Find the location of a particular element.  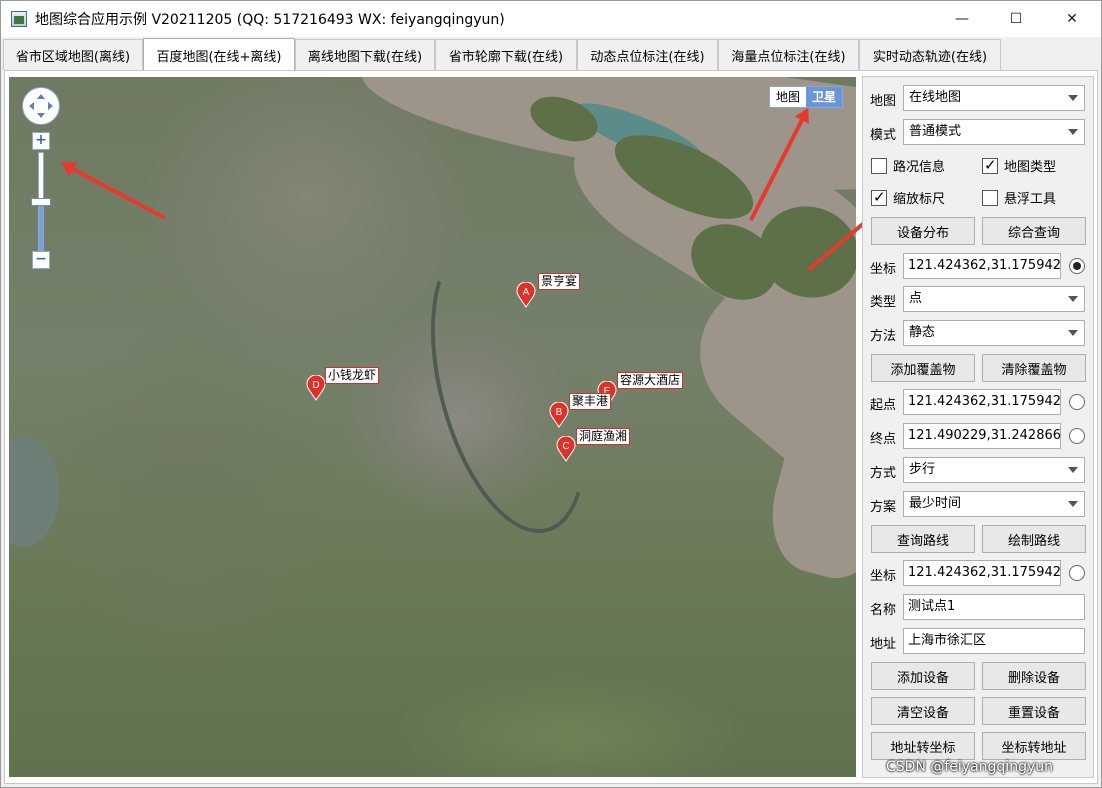

combined-query-button: 综合查询 is located at coordinates (1034, 231).